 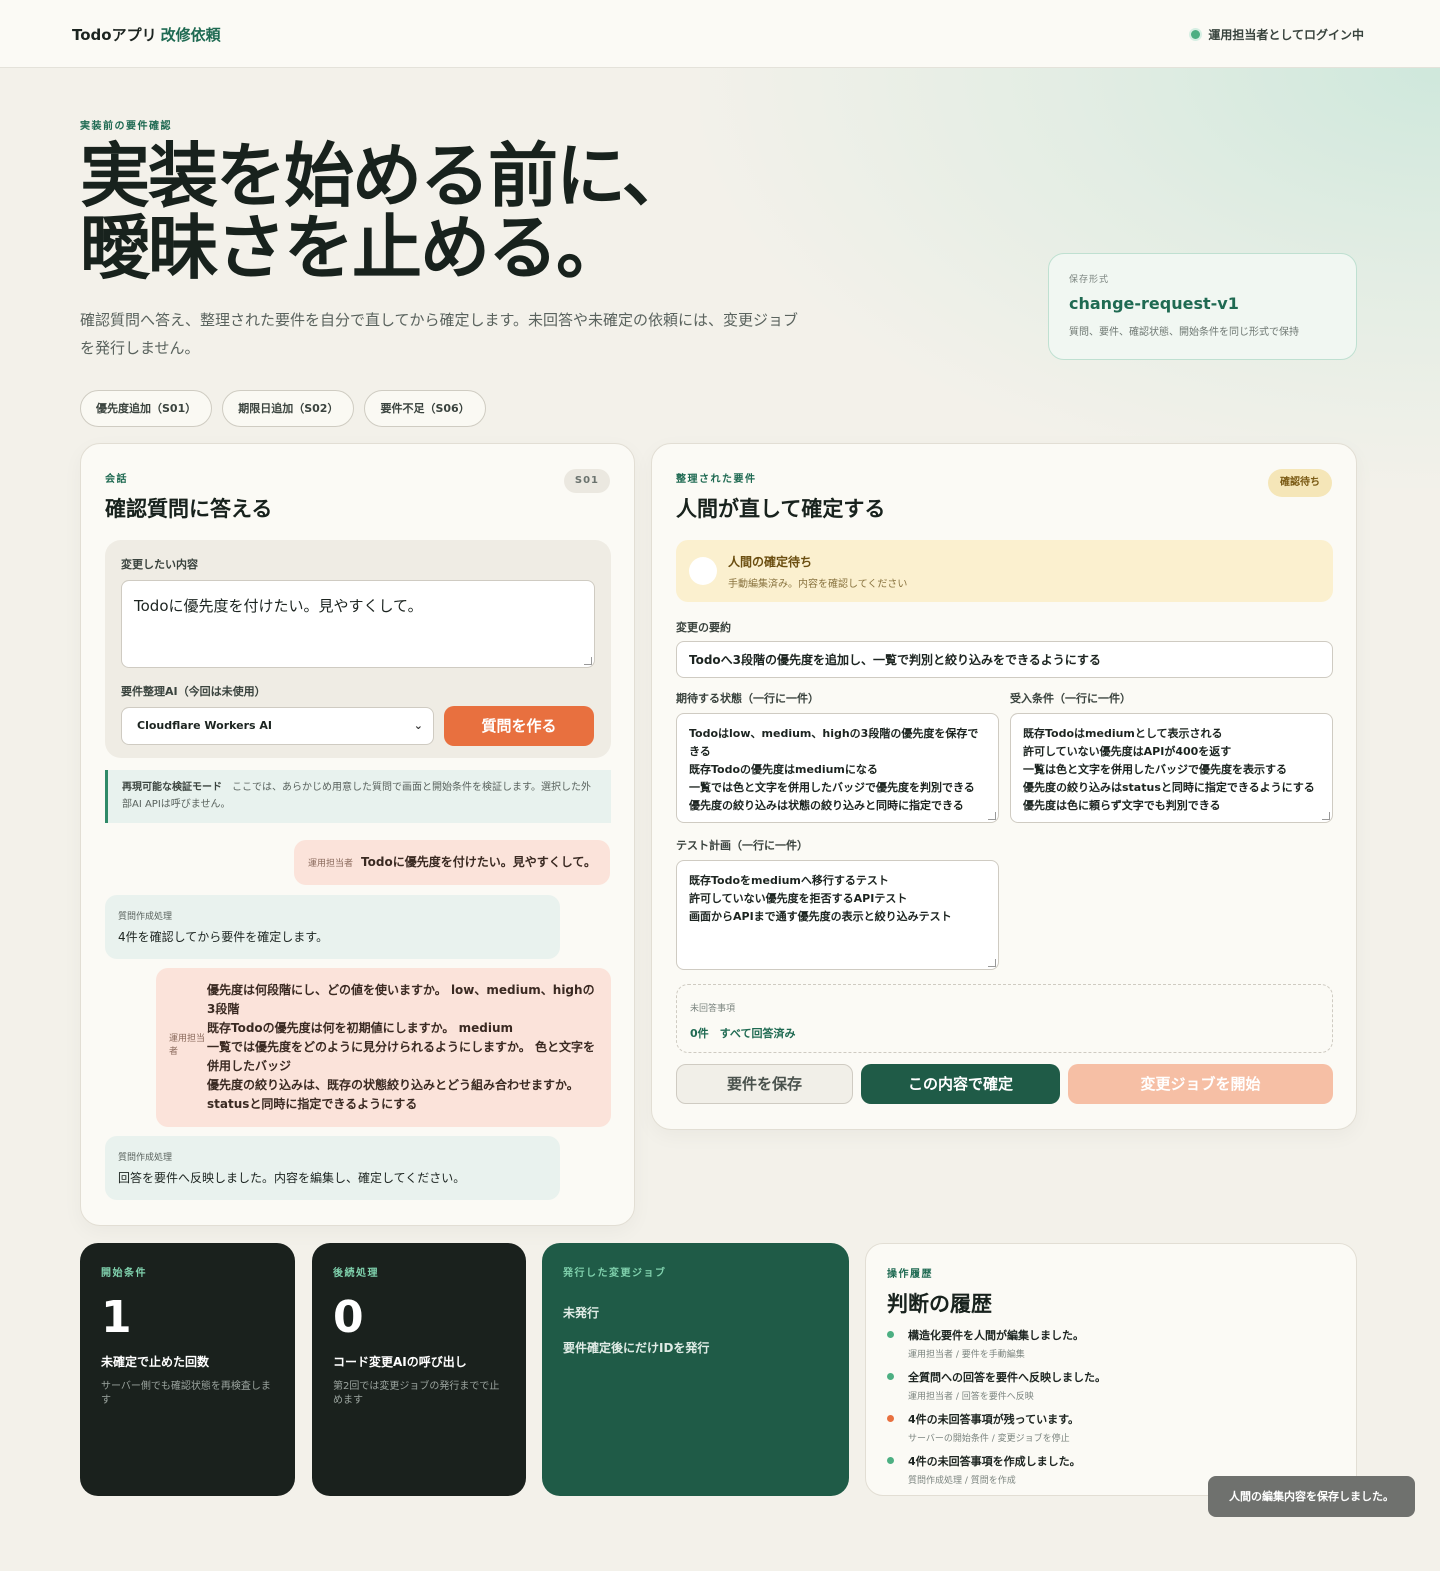 I want to click on conversation-title: 確認質問に答える, so click(x=189, y=509).